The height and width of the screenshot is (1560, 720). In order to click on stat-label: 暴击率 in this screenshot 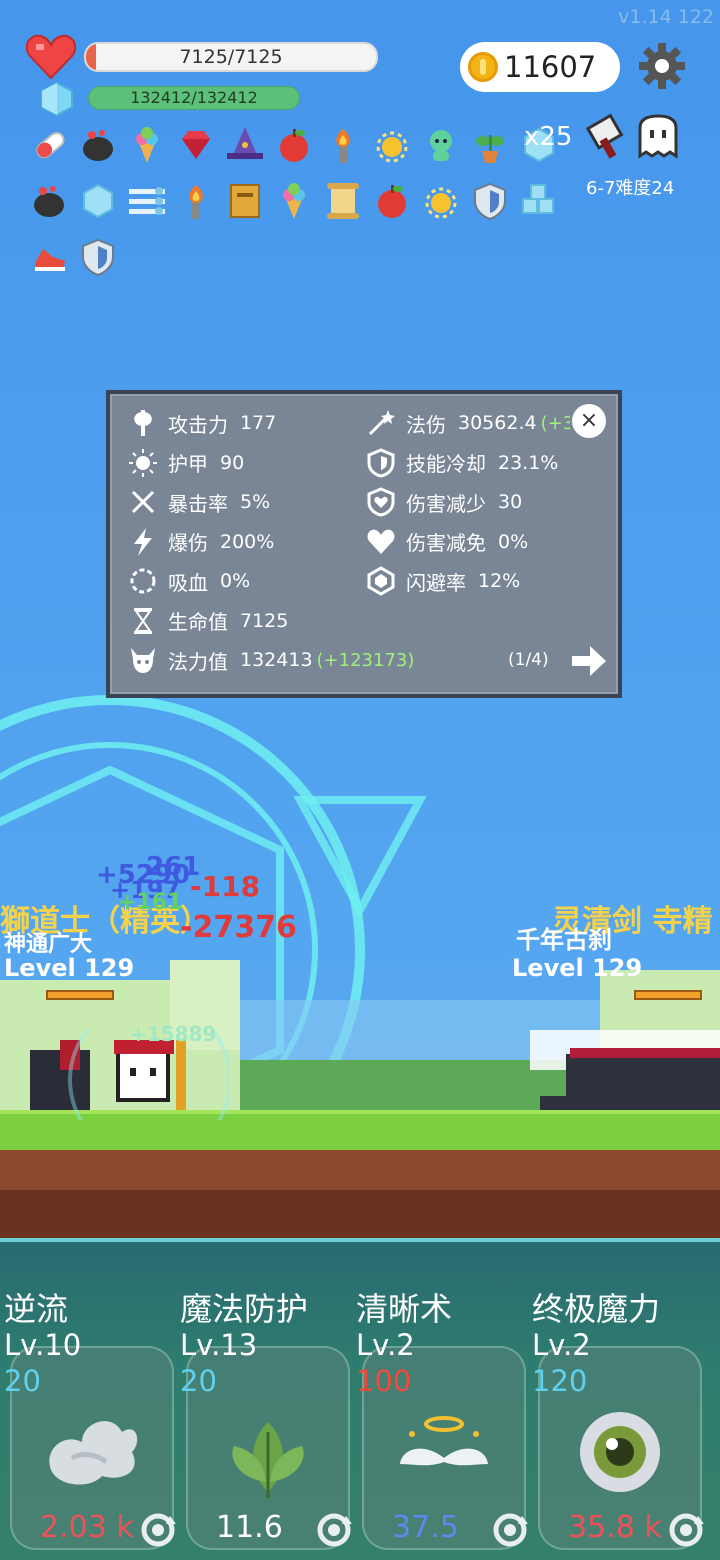, I will do `click(198, 503)`.